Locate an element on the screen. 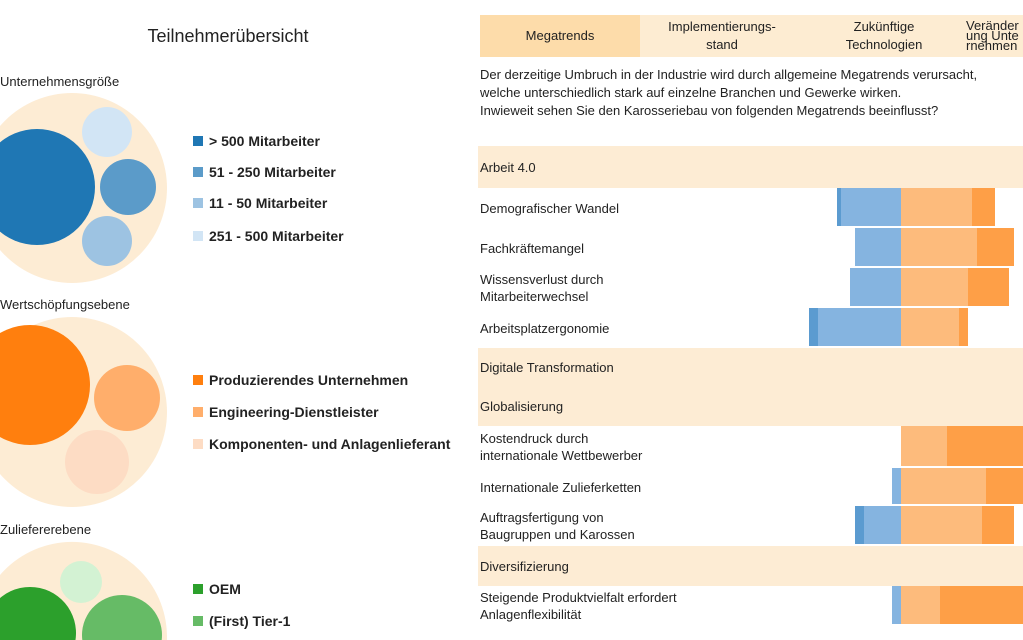  bubble-other is located at coordinates (81, 582).